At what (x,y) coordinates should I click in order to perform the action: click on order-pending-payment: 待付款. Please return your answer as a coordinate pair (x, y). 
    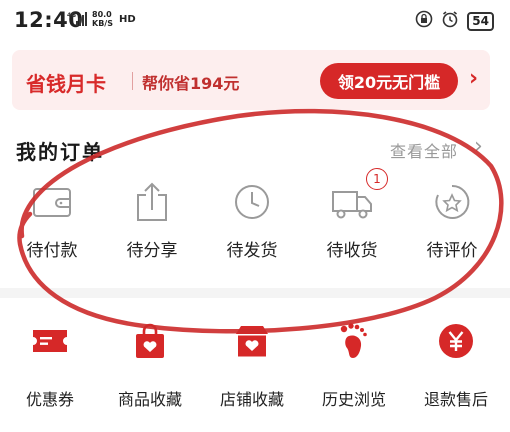
    Looking at the image, I should click on (52, 220).